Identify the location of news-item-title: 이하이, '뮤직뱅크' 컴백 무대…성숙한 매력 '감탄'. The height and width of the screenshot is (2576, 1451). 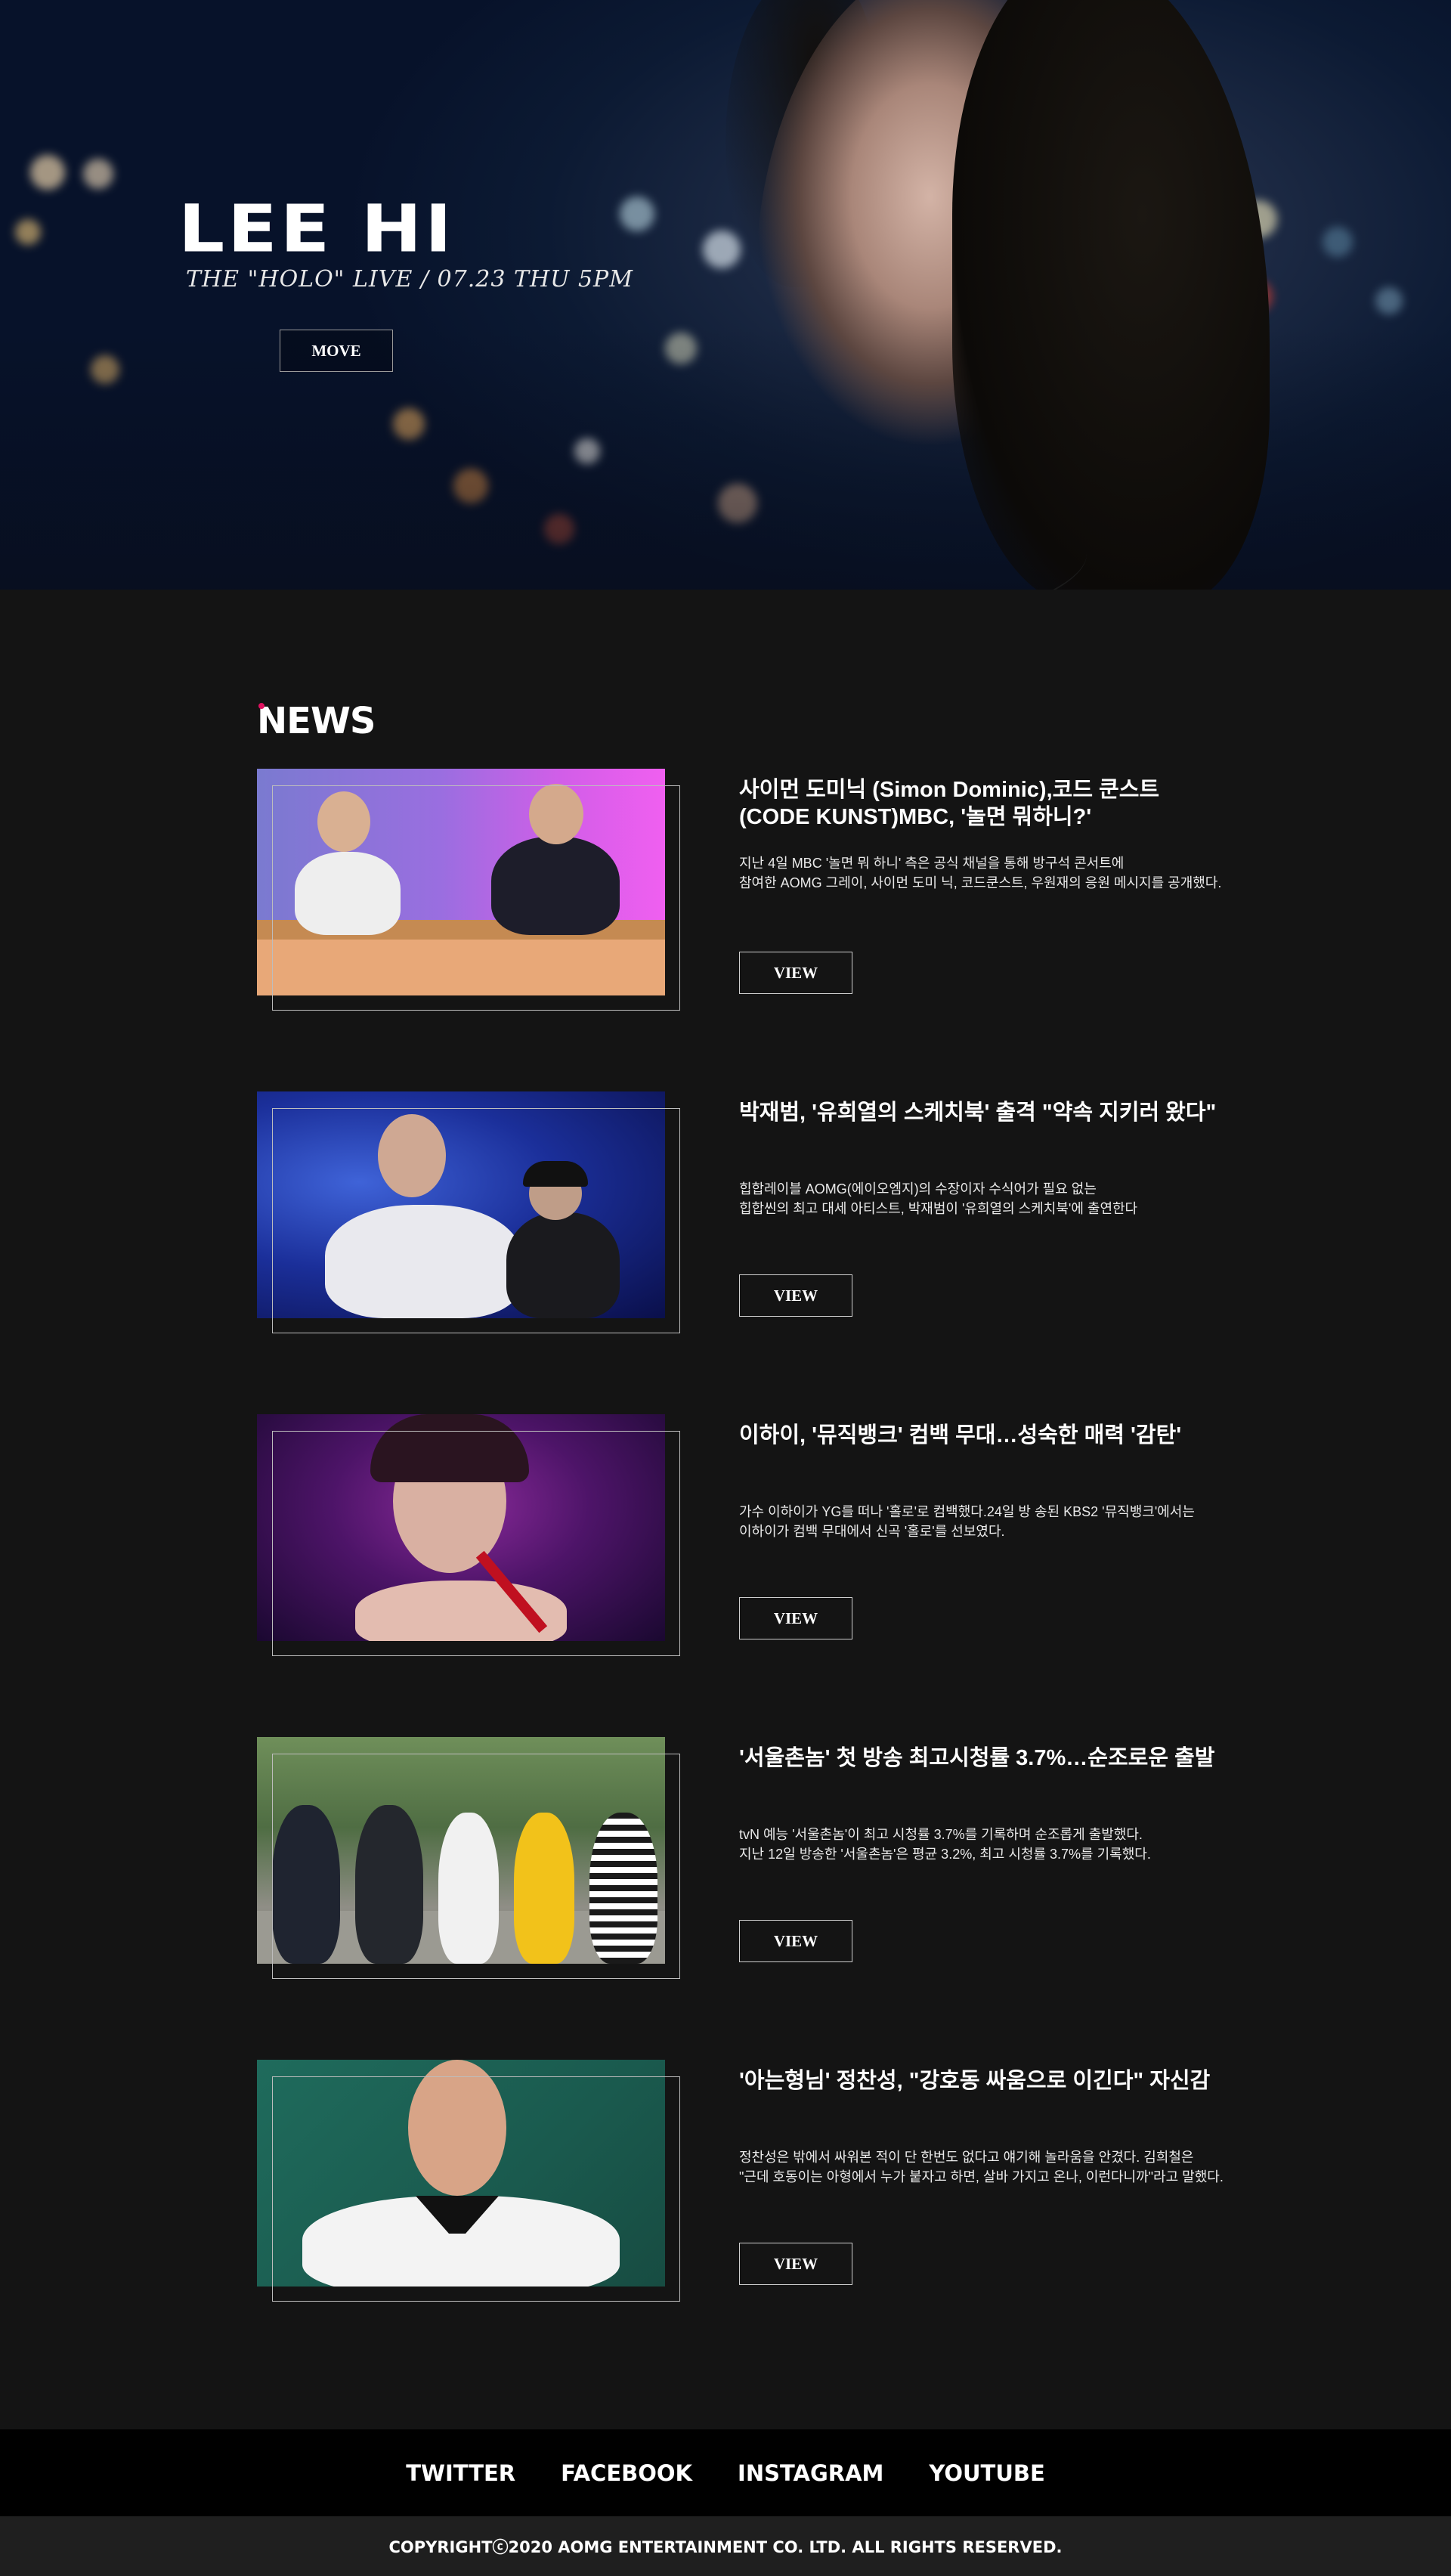
(981, 1435).